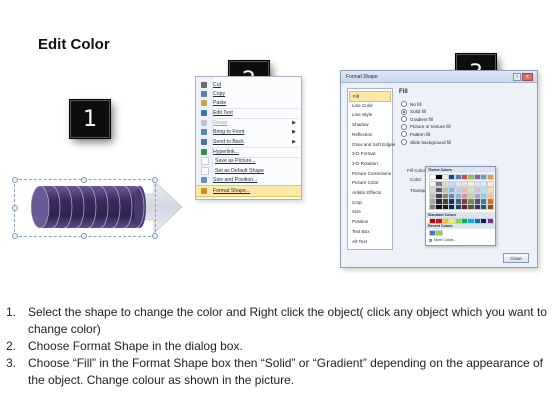 Image resolution: width=560 pixels, height=420 pixels. Describe the element at coordinates (490, 221) in the screenshot. I see `standard-color-swatch` at that location.